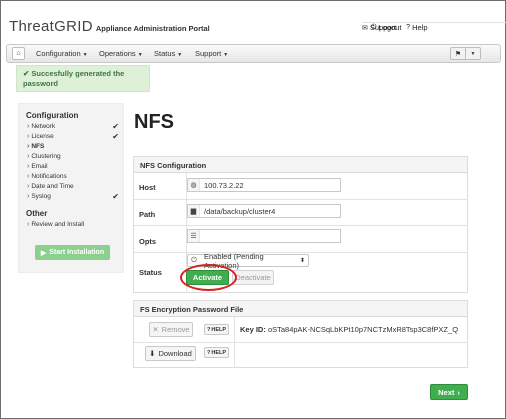  Describe the element at coordinates (52, 115) in the screenshot. I see `sidebar-configuration-title: Configuration` at that location.